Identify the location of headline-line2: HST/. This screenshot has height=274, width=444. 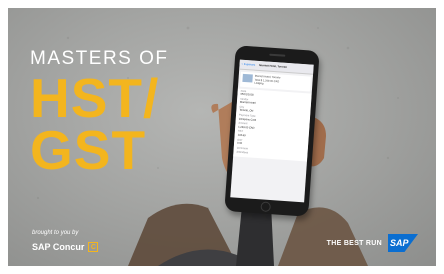
(95, 98).